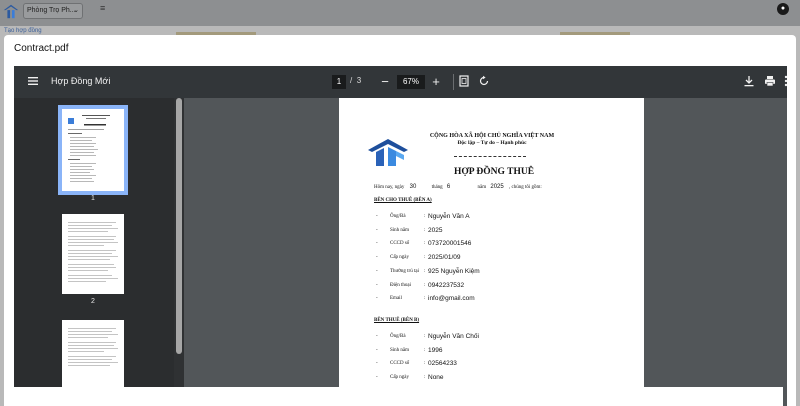 This screenshot has height=406, width=800. Describe the element at coordinates (450, 244) in the screenshot. I see `field-value: 073720001546` at that location.